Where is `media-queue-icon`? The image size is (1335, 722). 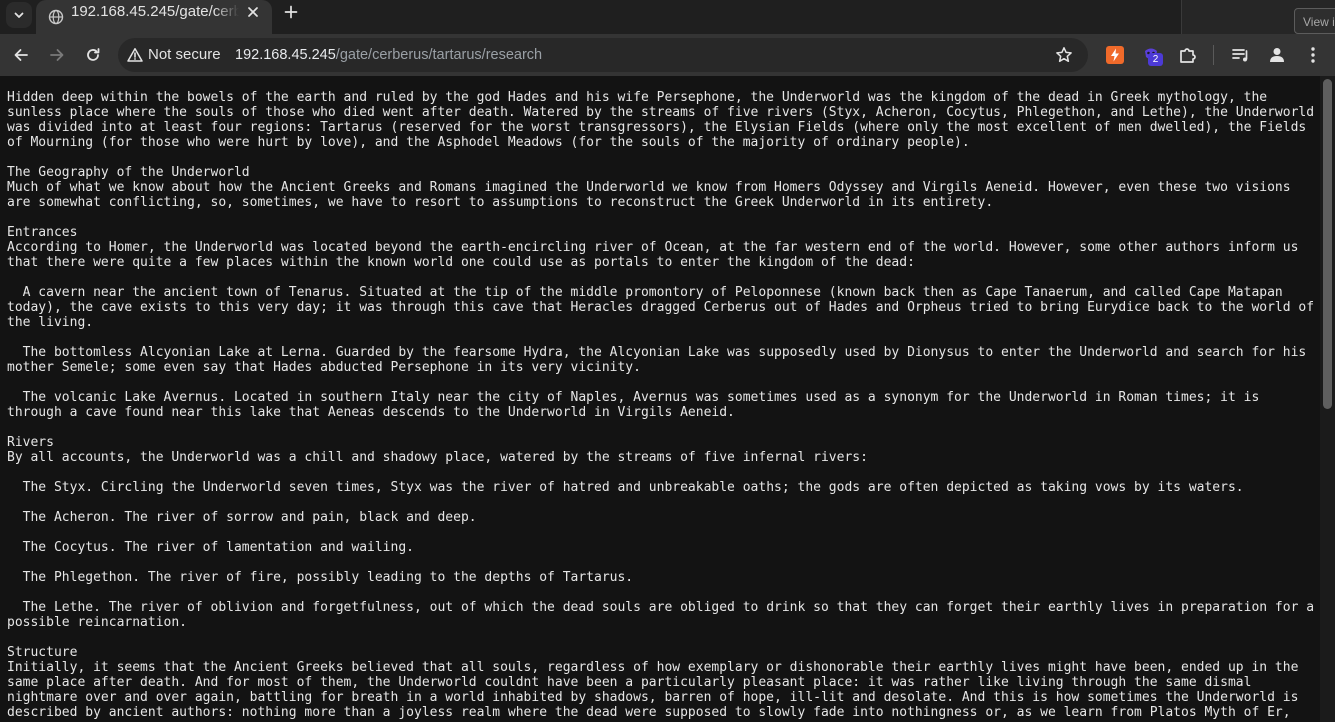
media-queue-icon is located at coordinates (1240, 55).